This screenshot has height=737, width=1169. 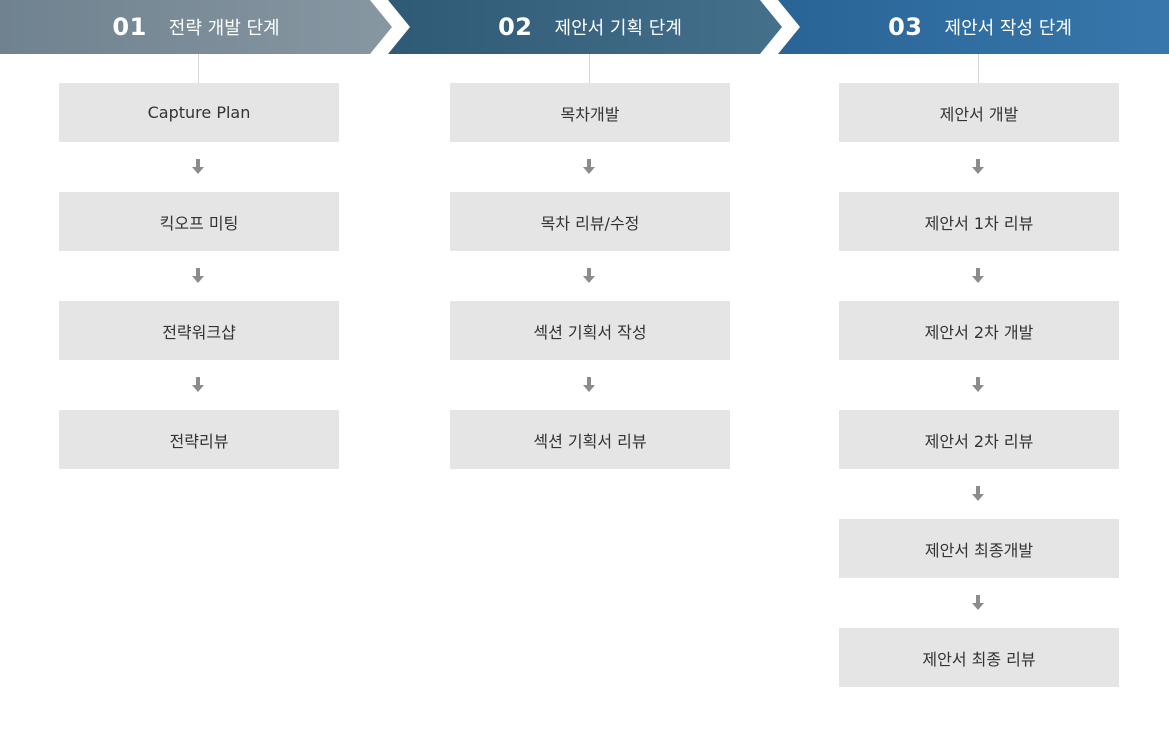 What do you see at coordinates (199, 330) in the screenshot?
I see `step-box: 전략워크샵` at bounding box center [199, 330].